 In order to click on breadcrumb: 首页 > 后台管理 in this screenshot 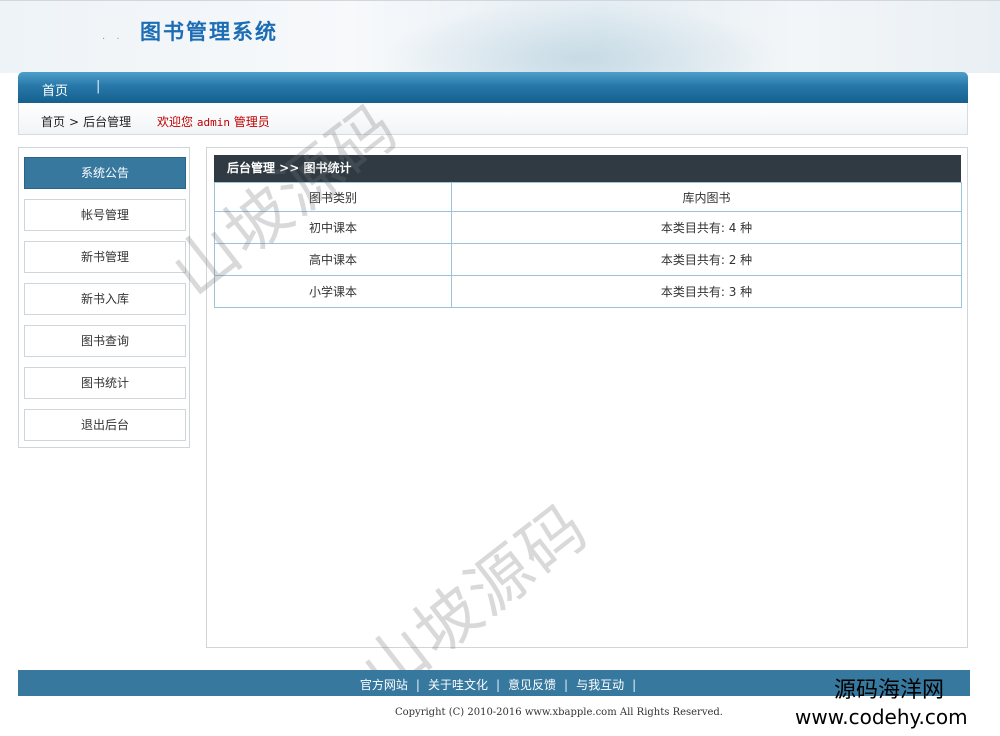, I will do `click(86, 121)`.